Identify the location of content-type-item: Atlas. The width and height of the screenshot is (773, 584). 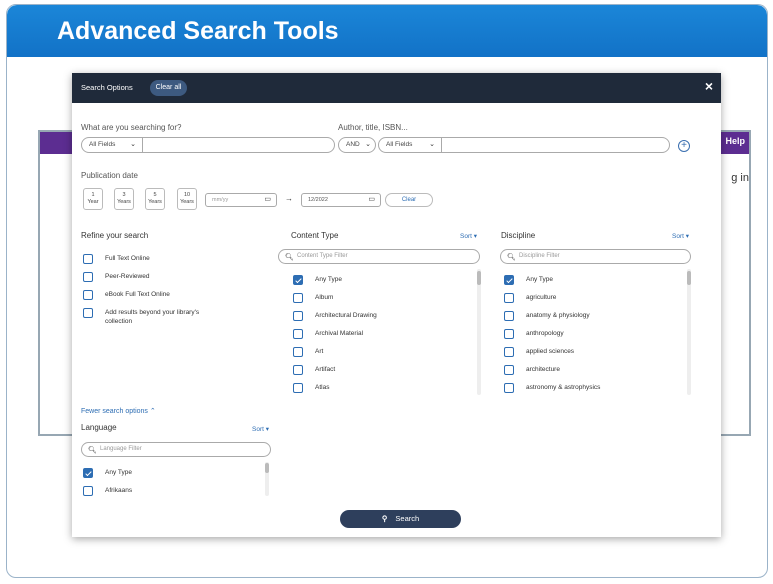
(378, 388).